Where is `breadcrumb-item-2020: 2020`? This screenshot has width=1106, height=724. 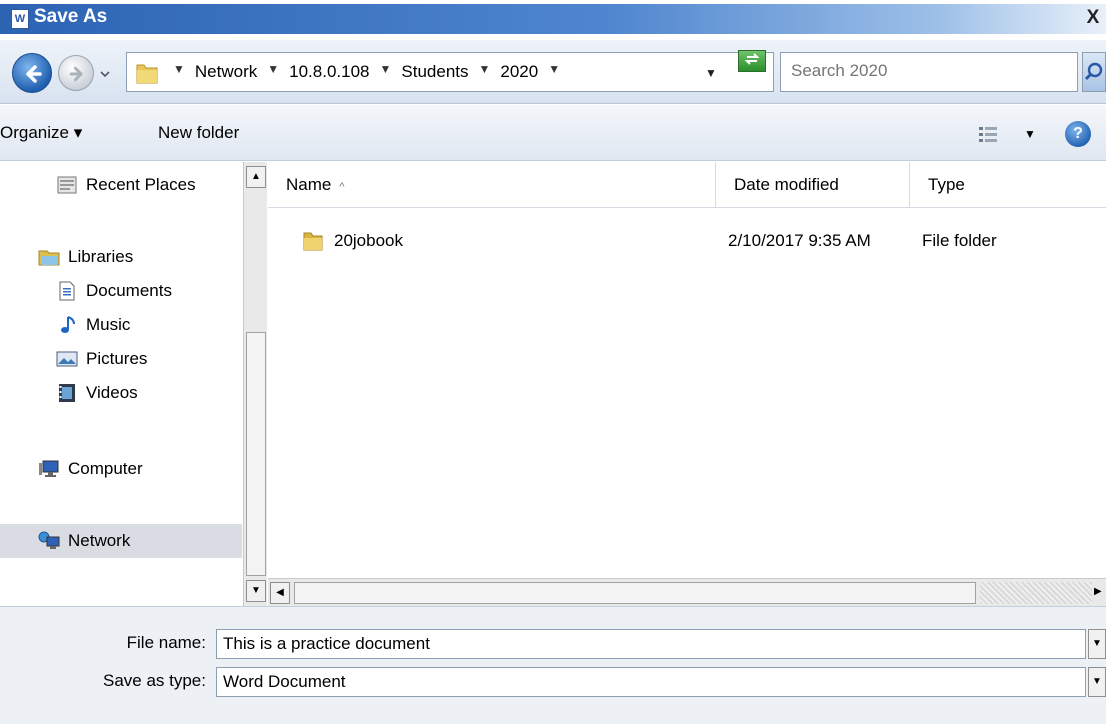 breadcrumb-item-2020: 2020 is located at coordinates (519, 72).